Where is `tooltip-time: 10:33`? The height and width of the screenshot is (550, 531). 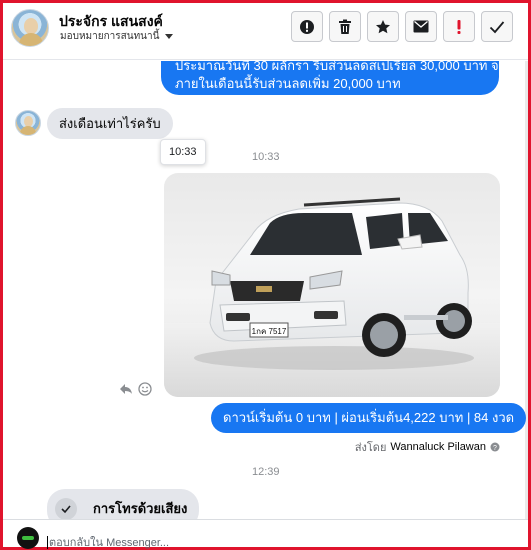 tooltip-time: 10:33 is located at coordinates (183, 152).